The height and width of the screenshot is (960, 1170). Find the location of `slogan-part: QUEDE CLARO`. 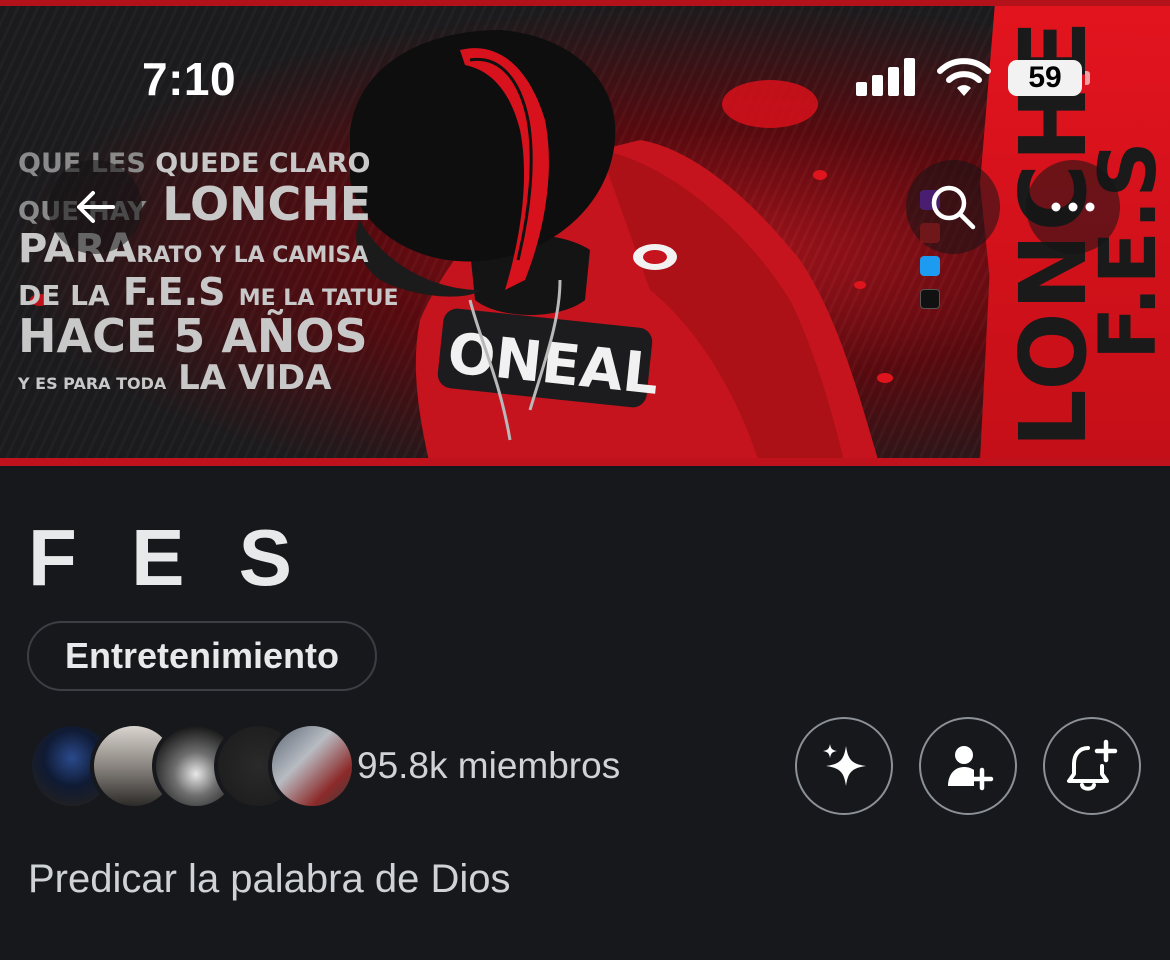

slogan-part: QUEDE CLARO is located at coordinates (263, 163).